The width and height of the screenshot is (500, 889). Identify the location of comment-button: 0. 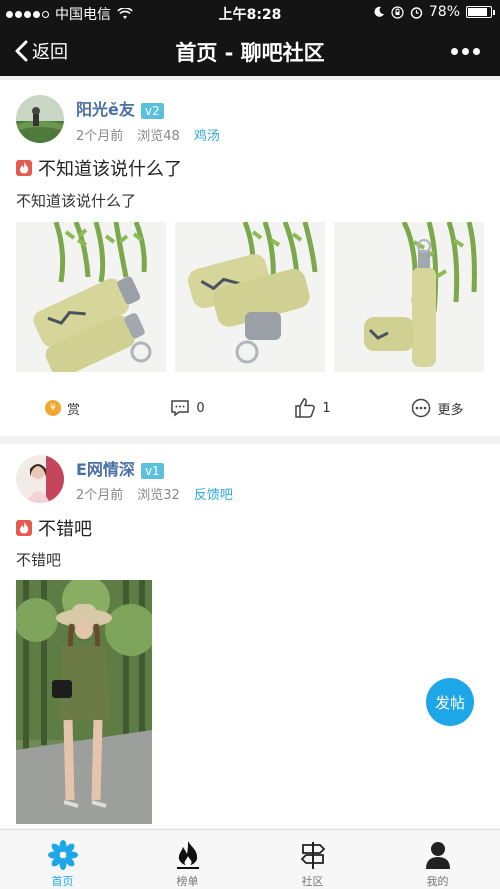
(187, 408).